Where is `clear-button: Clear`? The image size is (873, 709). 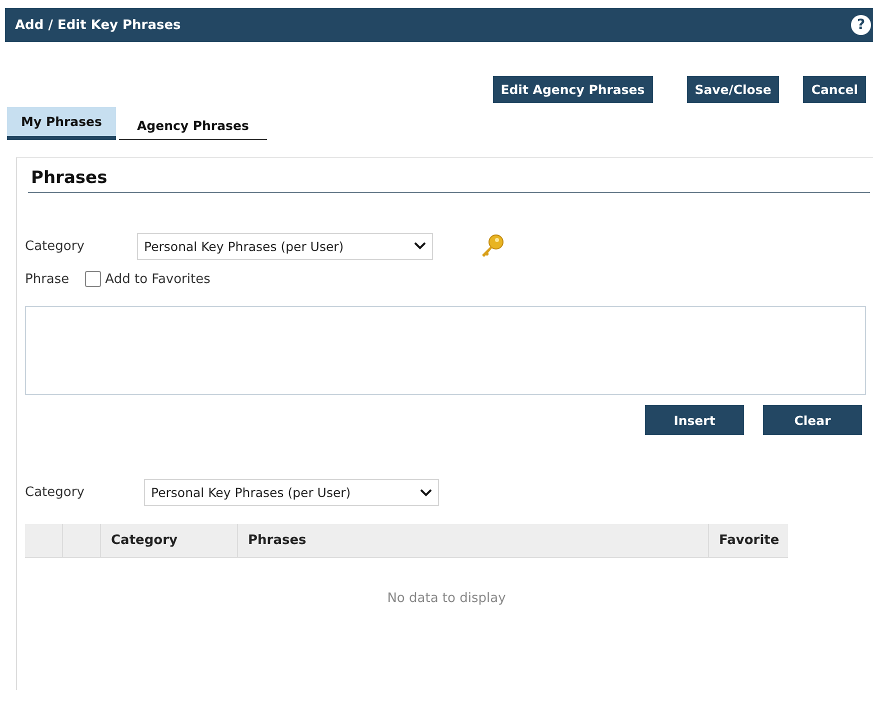 clear-button: Clear is located at coordinates (812, 420).